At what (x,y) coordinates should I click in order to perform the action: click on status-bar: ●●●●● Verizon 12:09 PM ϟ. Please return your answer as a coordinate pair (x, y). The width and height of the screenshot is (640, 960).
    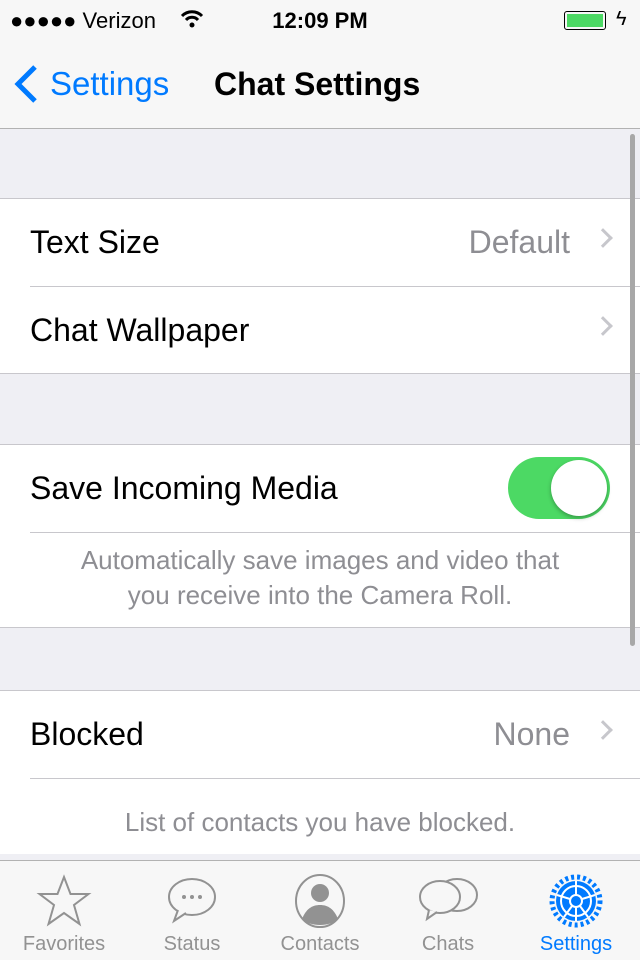
    Looking at the image, I should click on (320, 20).